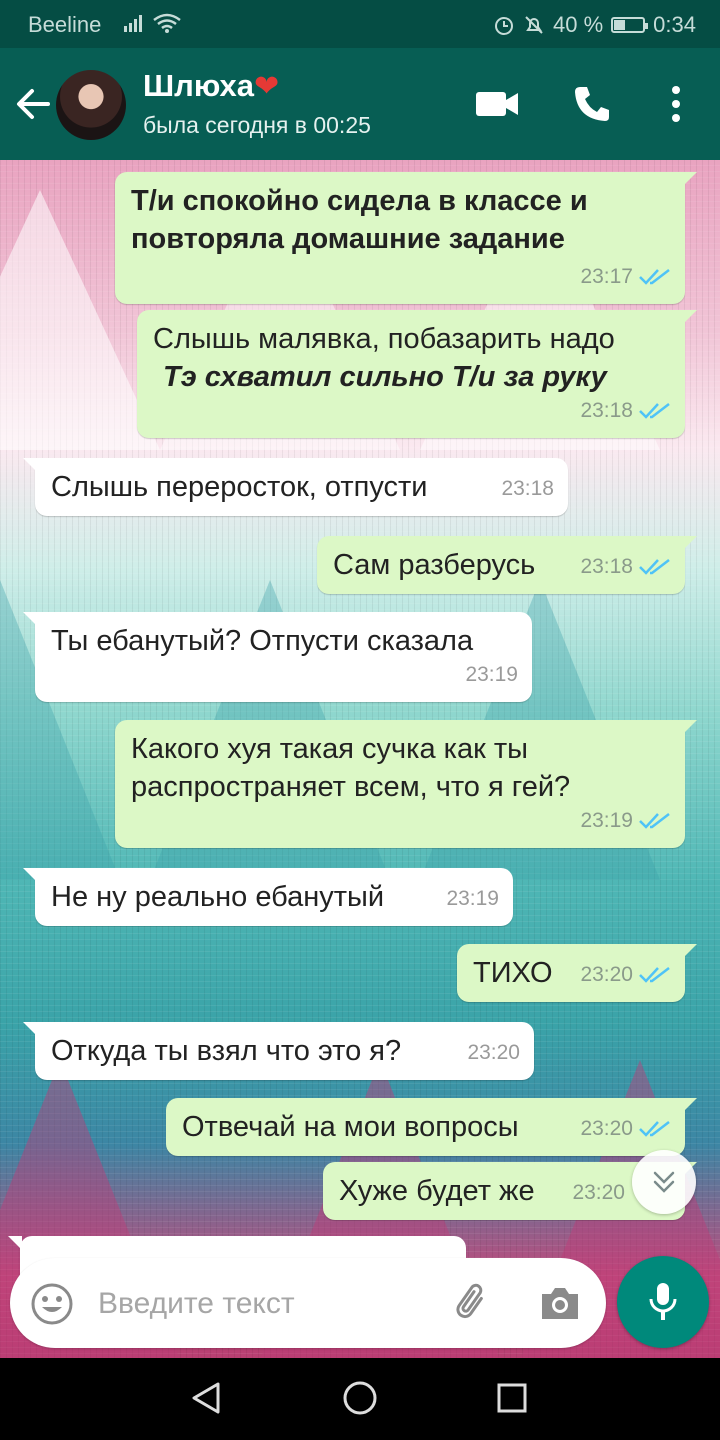 This screenshot has height=1440, width=720. Describe the element at coordinates (267, 86) in the screenshot. I see `heart-emoji: ❤` at that location.